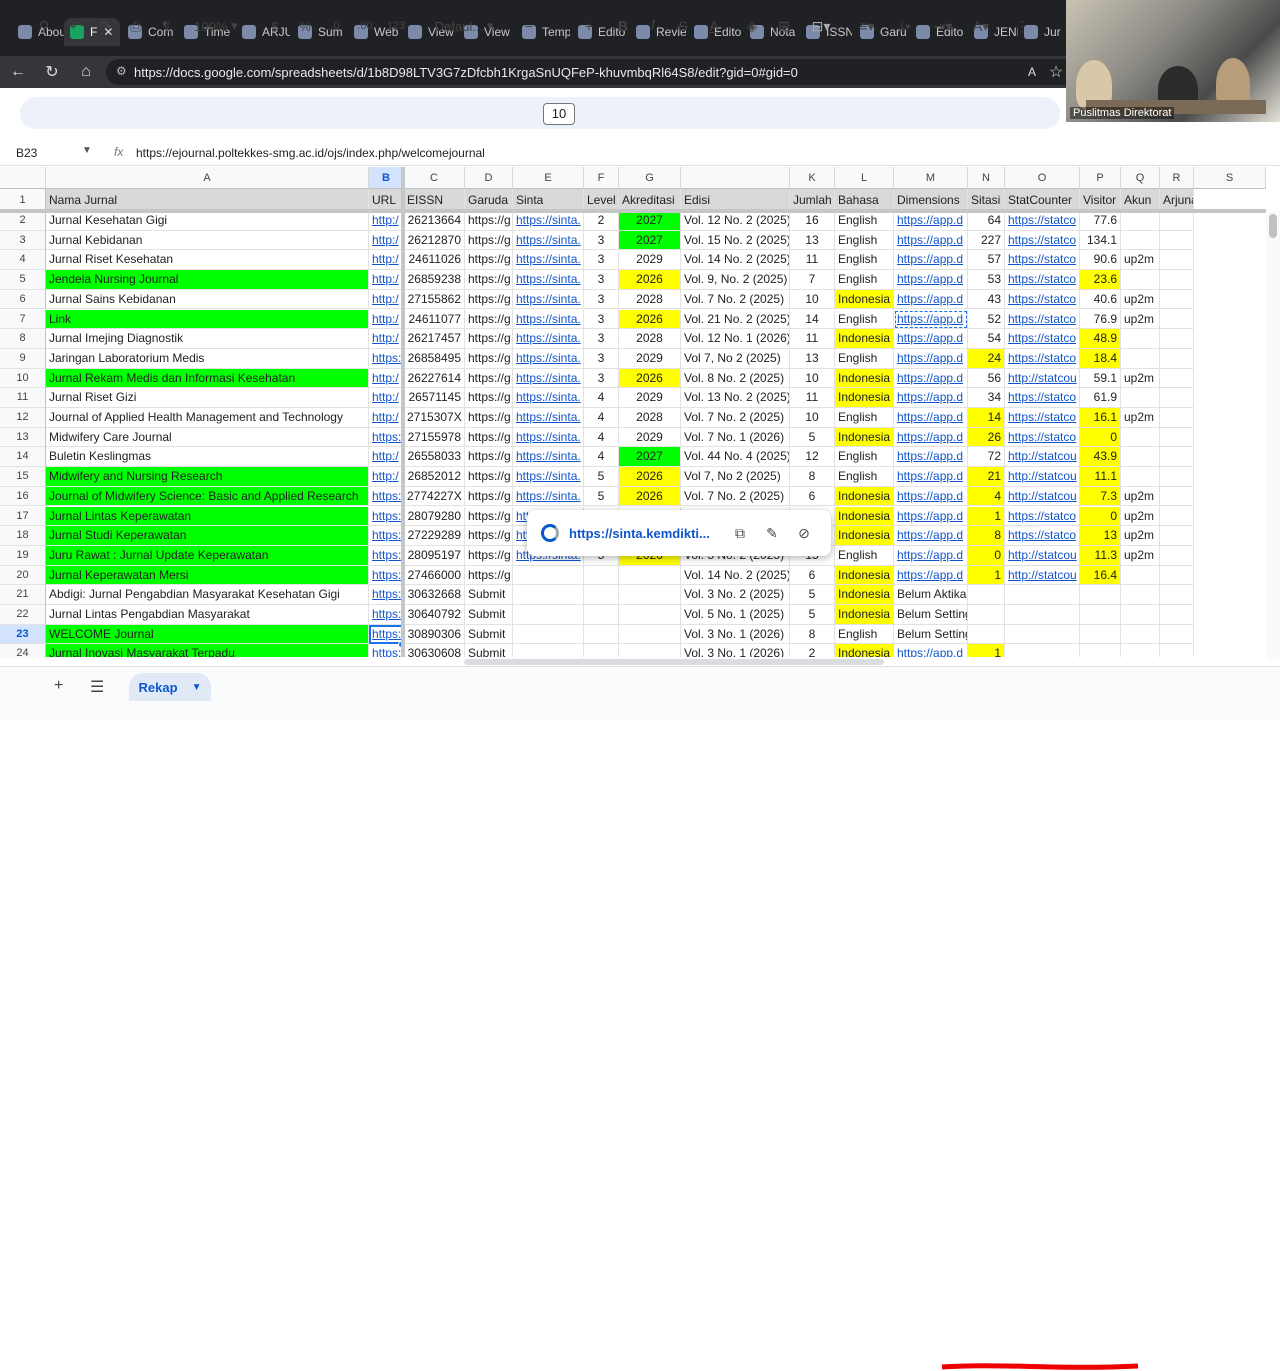  What do you see at coordinates (986, 457) in the screenshot?
I see `table-cell: 72` at bounding box center [986, 457].